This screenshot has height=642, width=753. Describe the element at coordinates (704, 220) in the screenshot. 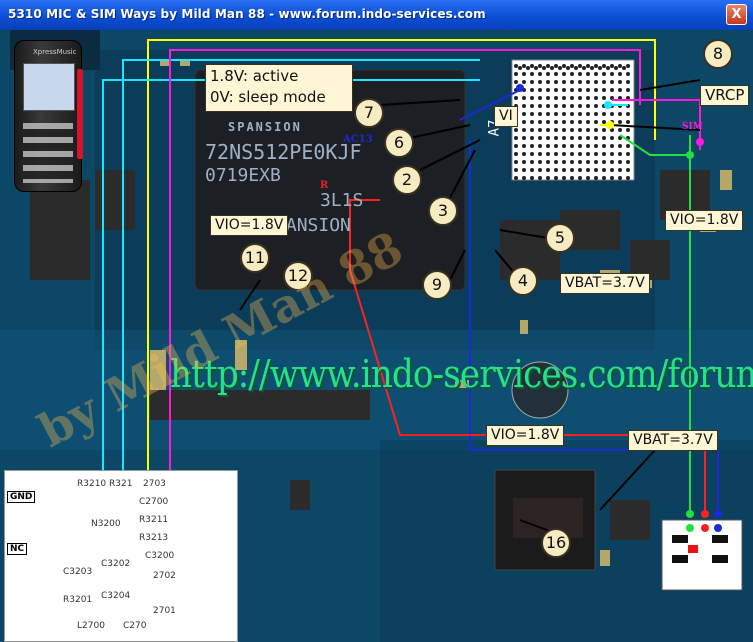

I see `vio-label-right: VIO=1.8V` at that location.